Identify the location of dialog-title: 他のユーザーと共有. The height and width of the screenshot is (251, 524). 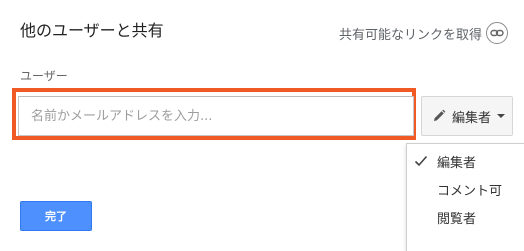
(92, 30).